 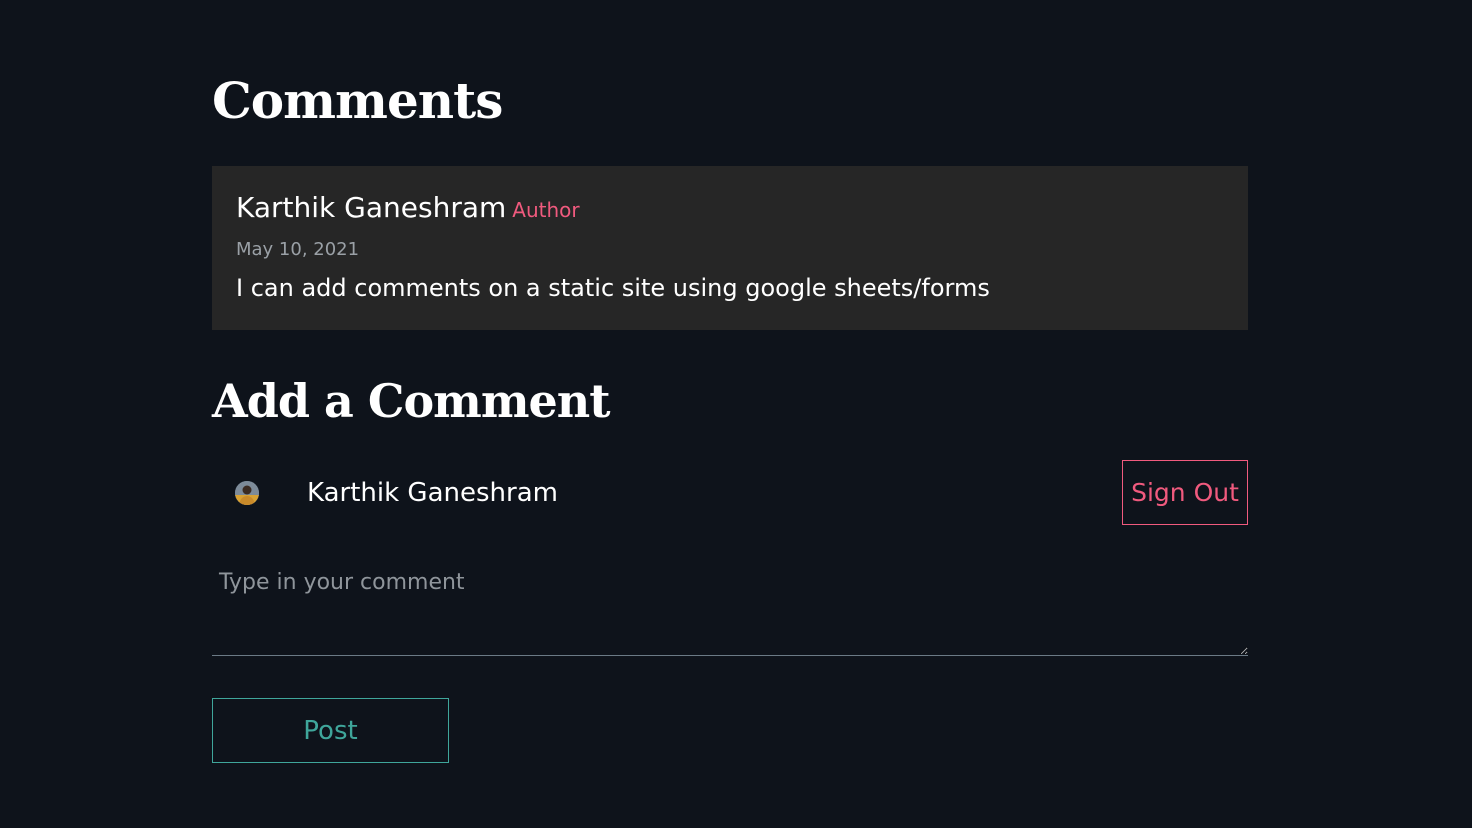 What do you see at coordinates (730, 493) in the screenshot?
I see `current-user-row: Karthik Ganeshram Sign Out` at bounding box center [730, 493].